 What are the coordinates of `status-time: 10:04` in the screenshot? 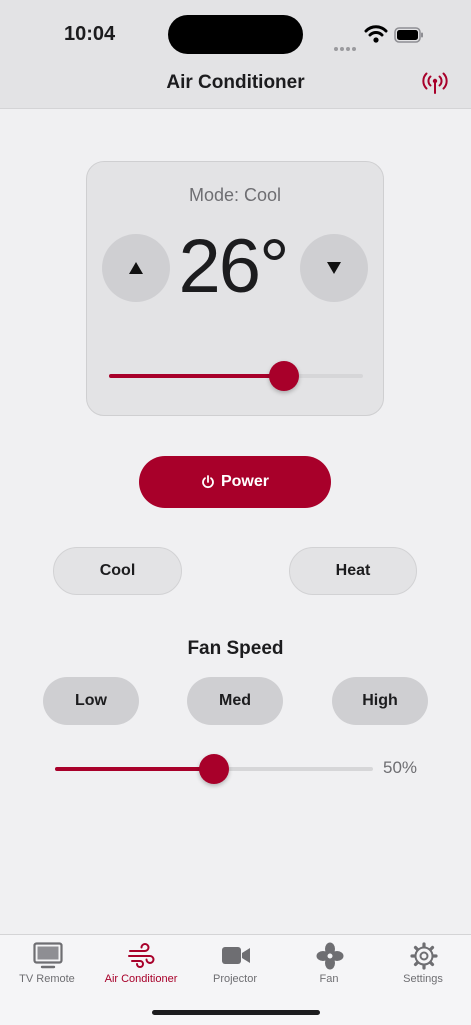 It's located at (90, 34).